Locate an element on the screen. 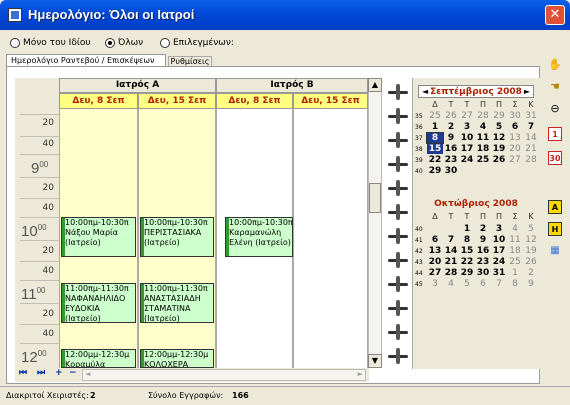 The width and height of the screenshot is (570, 405). close-button: ✕ is located at coordinates (555, 15).